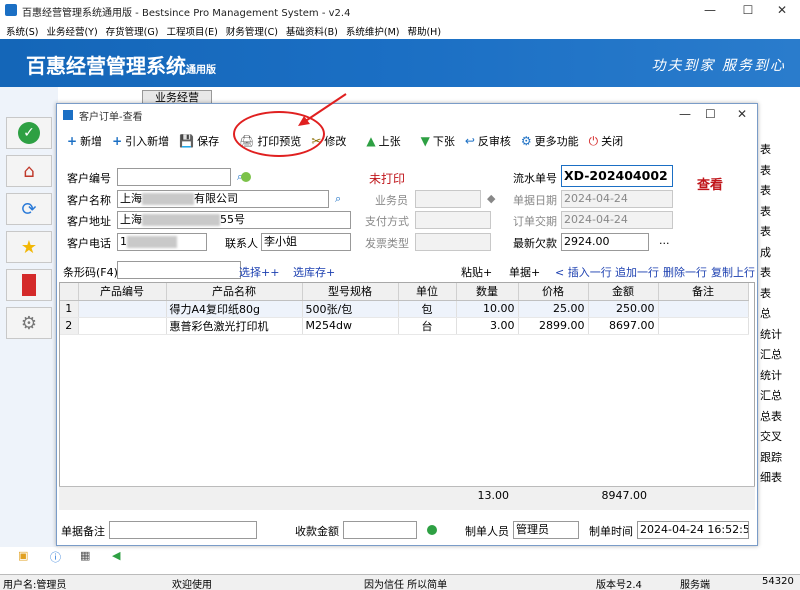 This screenshot has height=590, width=800. Describe the element at coordinates (605, 242) in the screenshot. I see `latest-debt-input: 2924.00` at that location.